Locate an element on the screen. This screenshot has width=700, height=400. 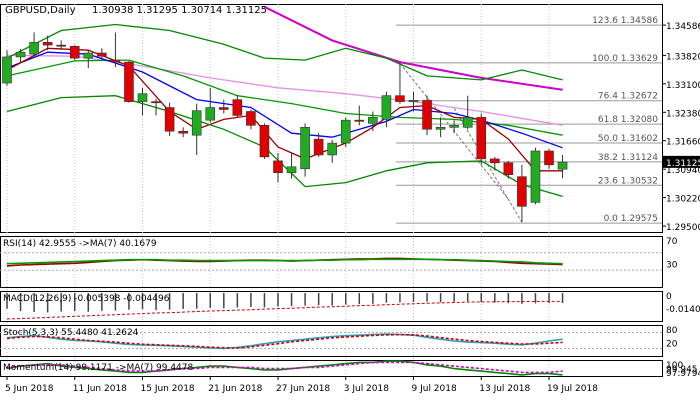
price-tick-label: 1.31660 is located at coordinates (683, 143).